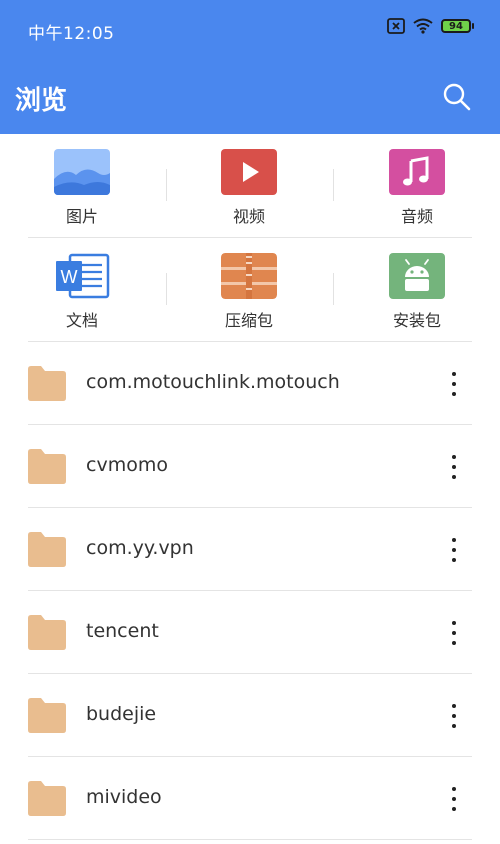 This screenshot has height=844, width=500. Describe the element at coordinates (417, 172) in the screenshot. I see `music-icon` at that location.